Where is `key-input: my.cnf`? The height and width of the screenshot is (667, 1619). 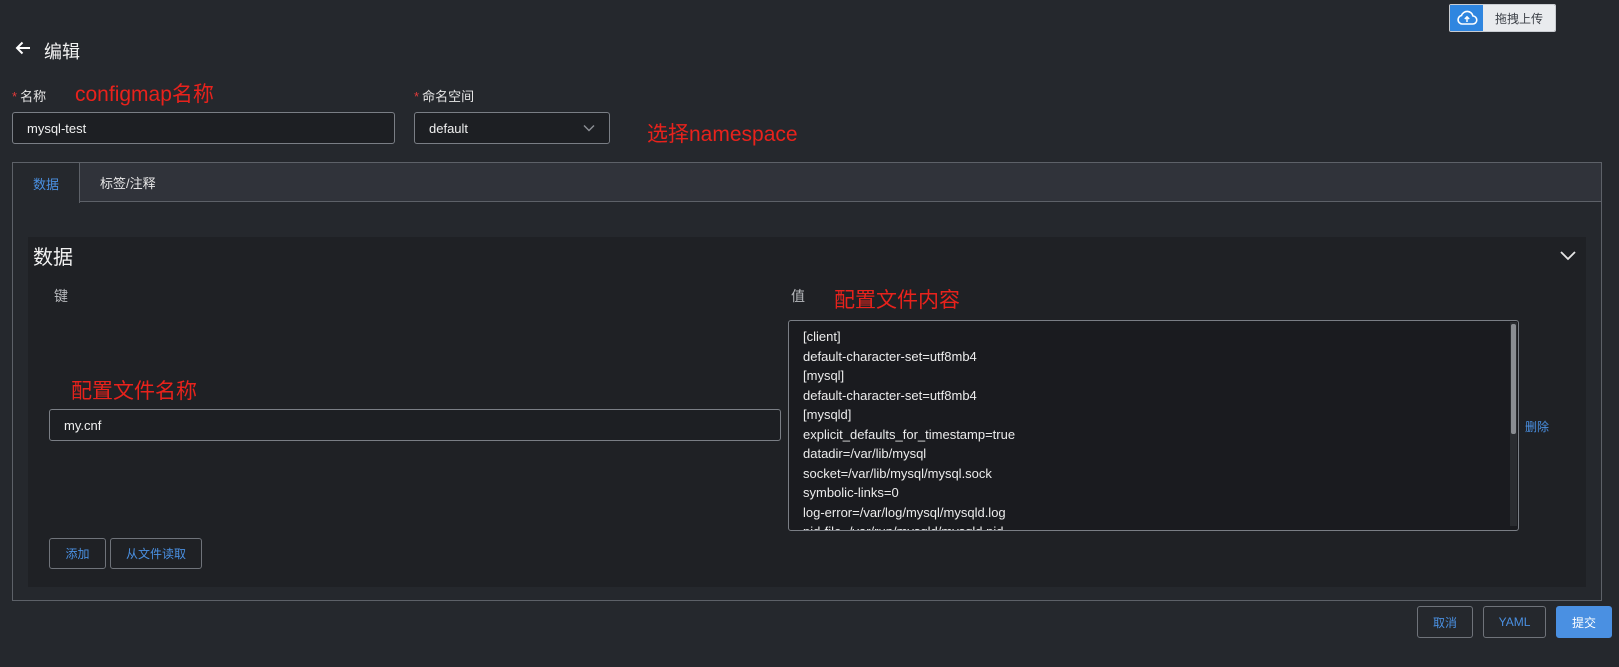
key-input: my.cnf is located at coordinates (415, 425).